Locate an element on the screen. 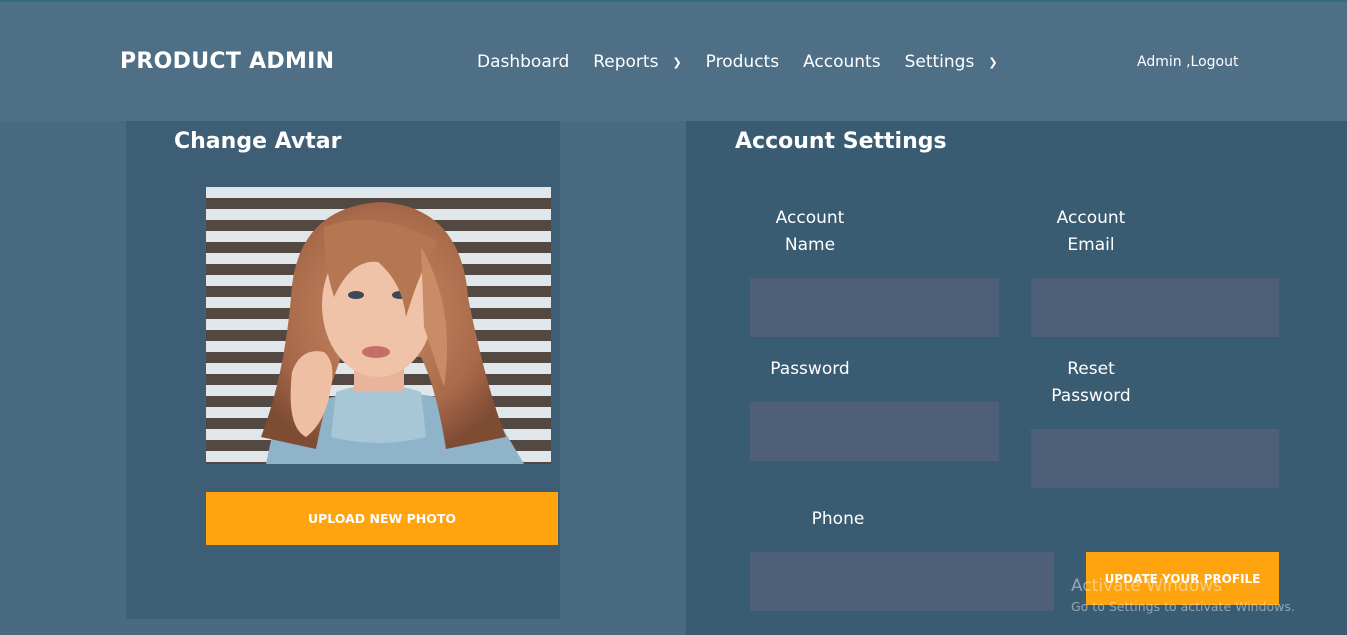 This screenshot has width=1347, height=635. nav-accounts-label: Accounts is located at coordinates (842, 62).